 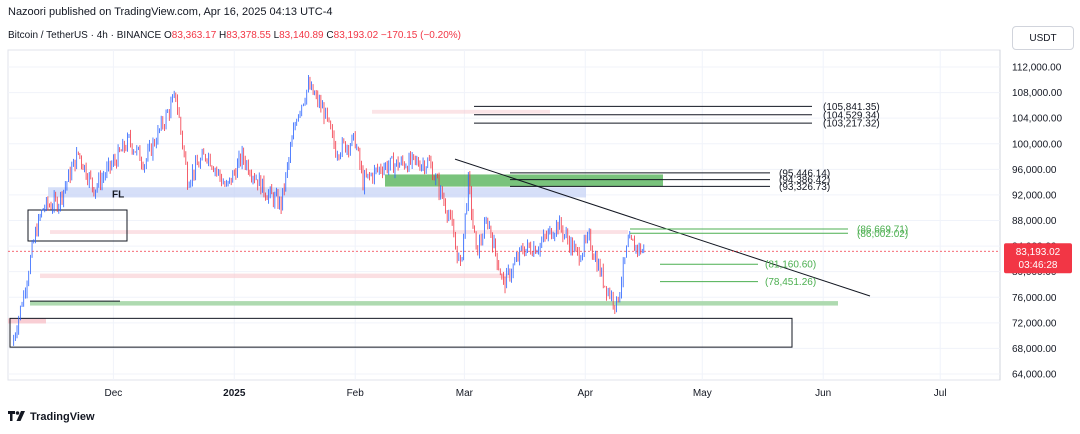 I want to click on y-tick-label: 84,000.00, so click(x=1034, y=247).